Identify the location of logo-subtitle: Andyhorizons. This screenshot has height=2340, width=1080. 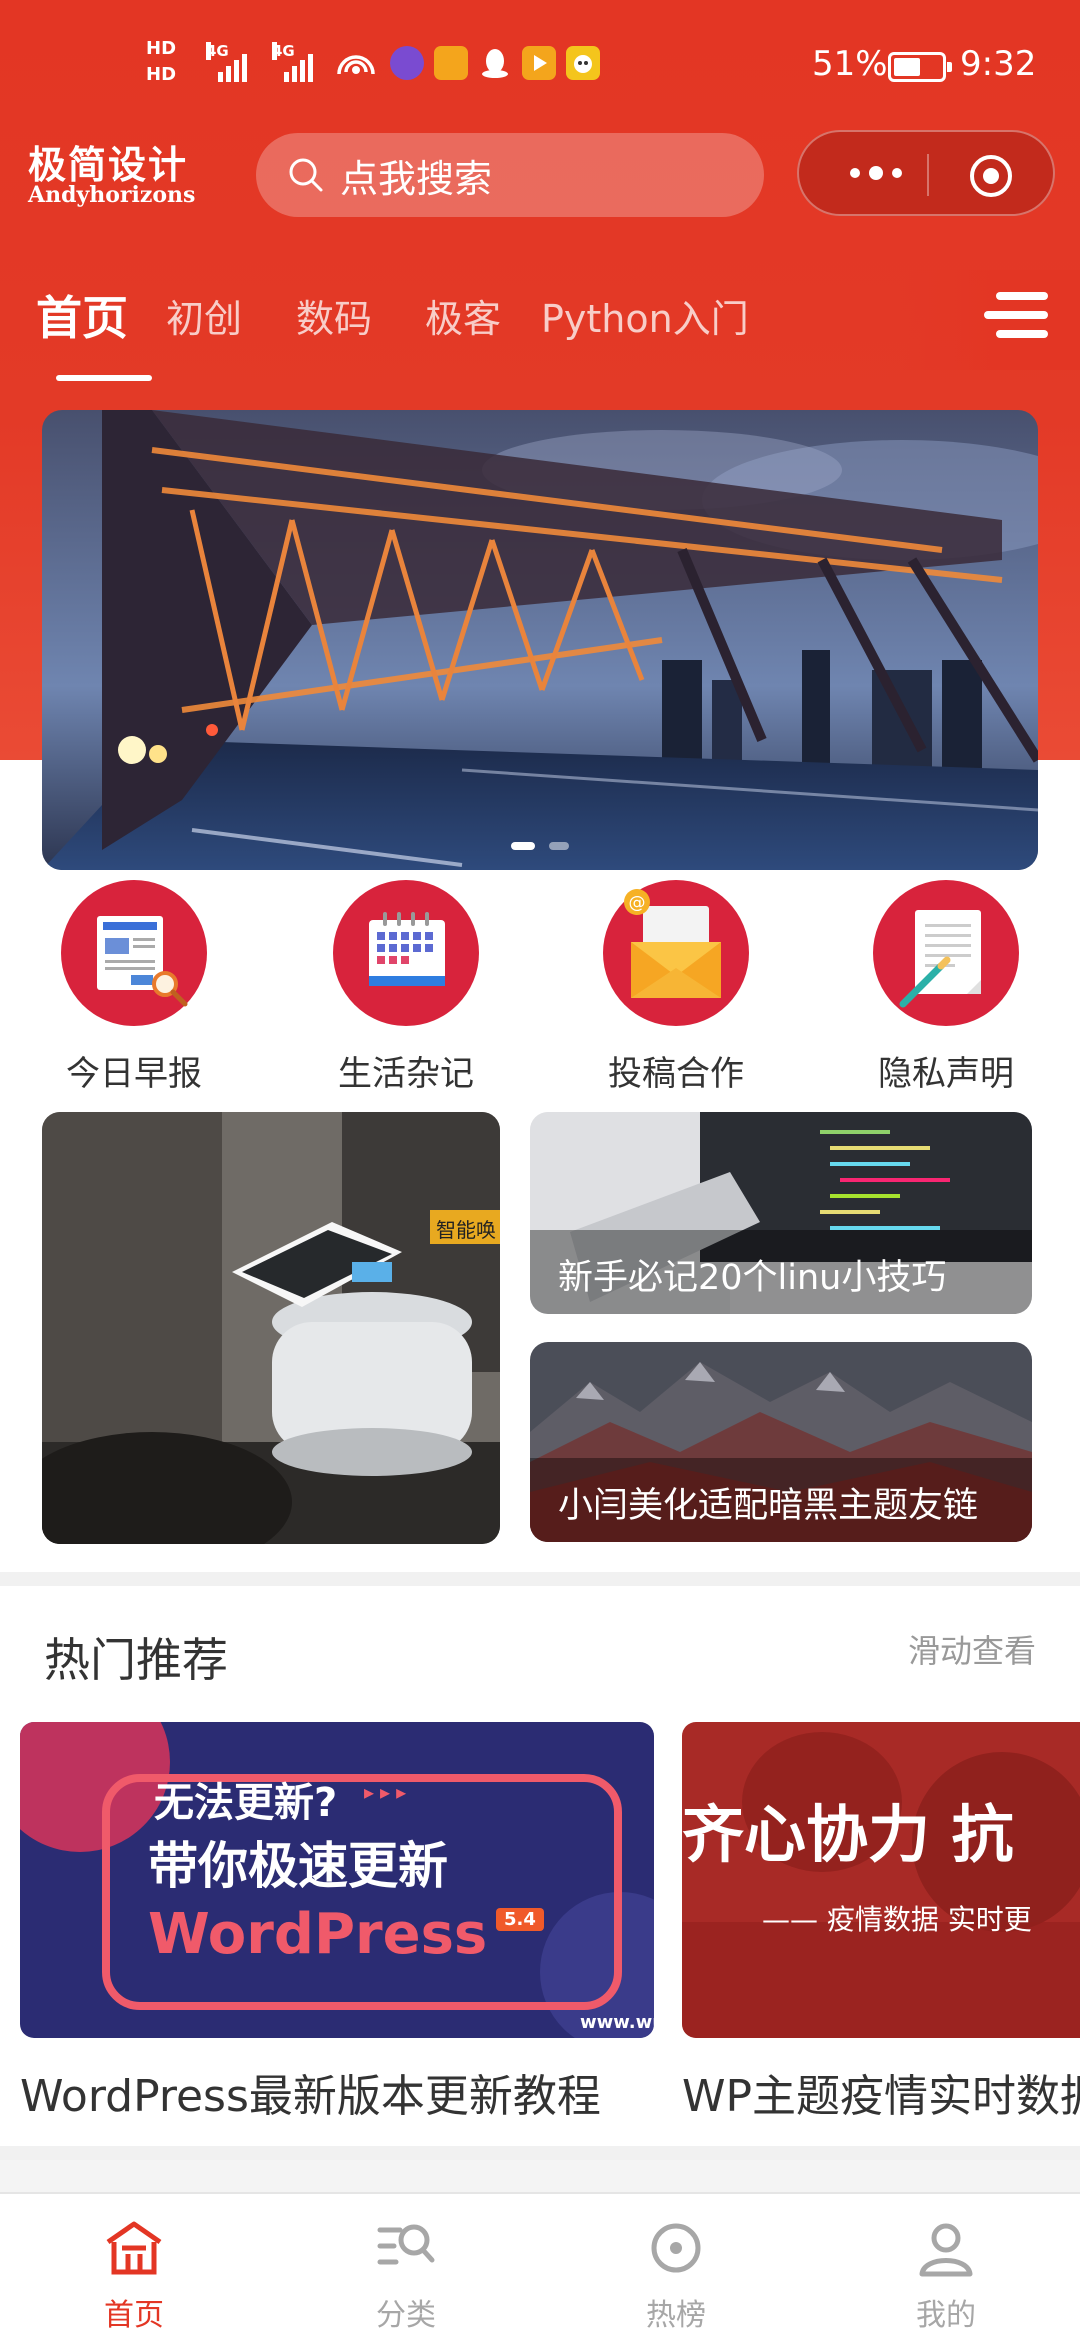
(112, 195).